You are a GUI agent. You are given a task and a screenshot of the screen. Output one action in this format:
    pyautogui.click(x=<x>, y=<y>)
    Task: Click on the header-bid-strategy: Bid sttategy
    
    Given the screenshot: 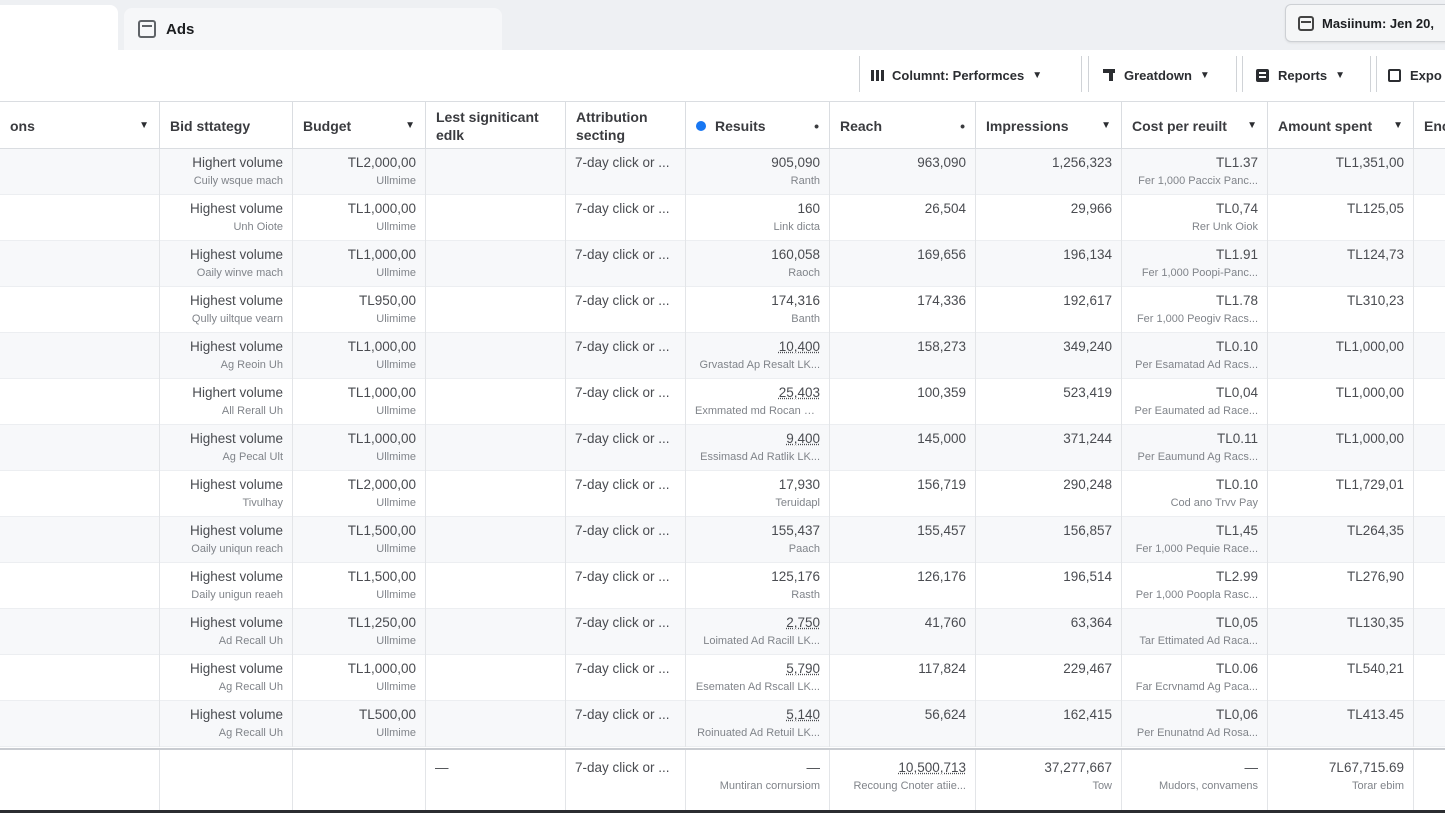 What is the action you would take?
    pyautogui.click(x=226, y=125)
    